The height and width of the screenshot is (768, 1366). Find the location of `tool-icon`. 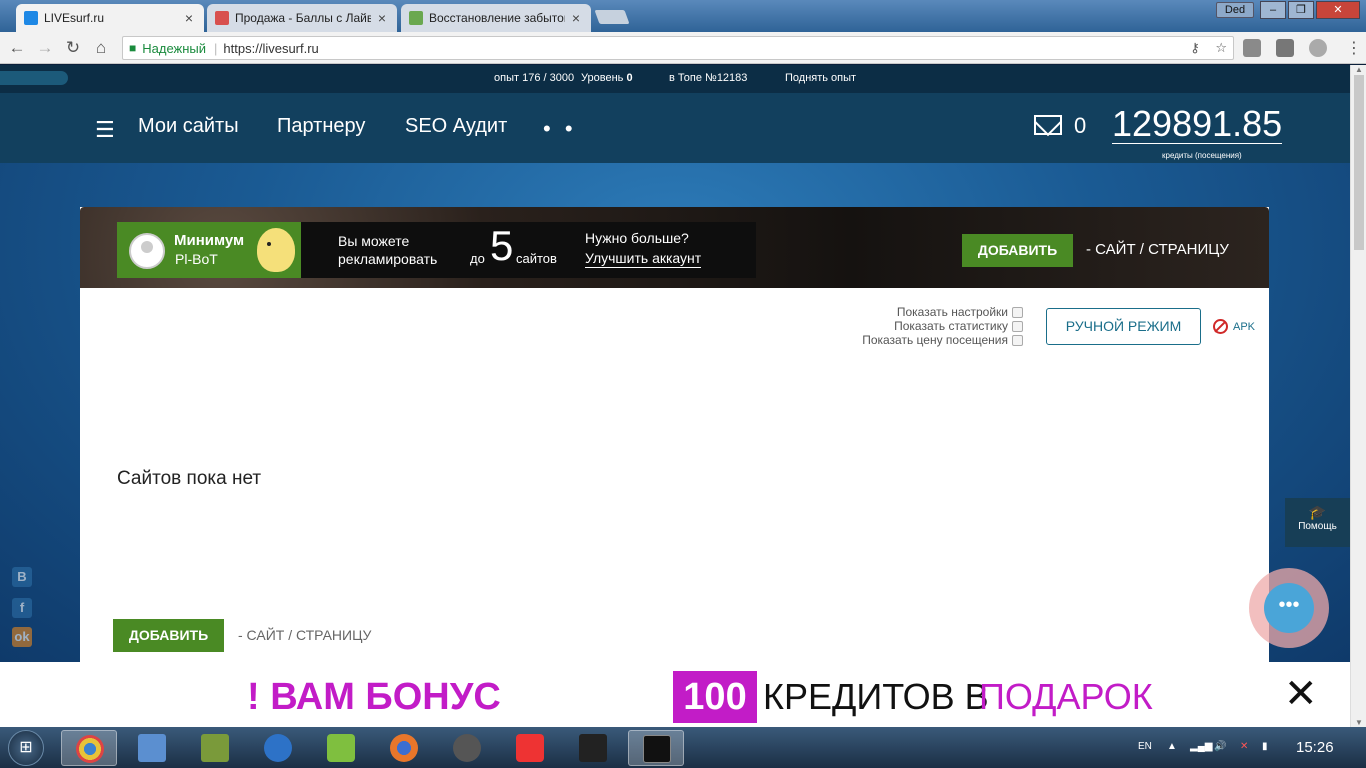

tool-icon is located at coordinates (215, 748).